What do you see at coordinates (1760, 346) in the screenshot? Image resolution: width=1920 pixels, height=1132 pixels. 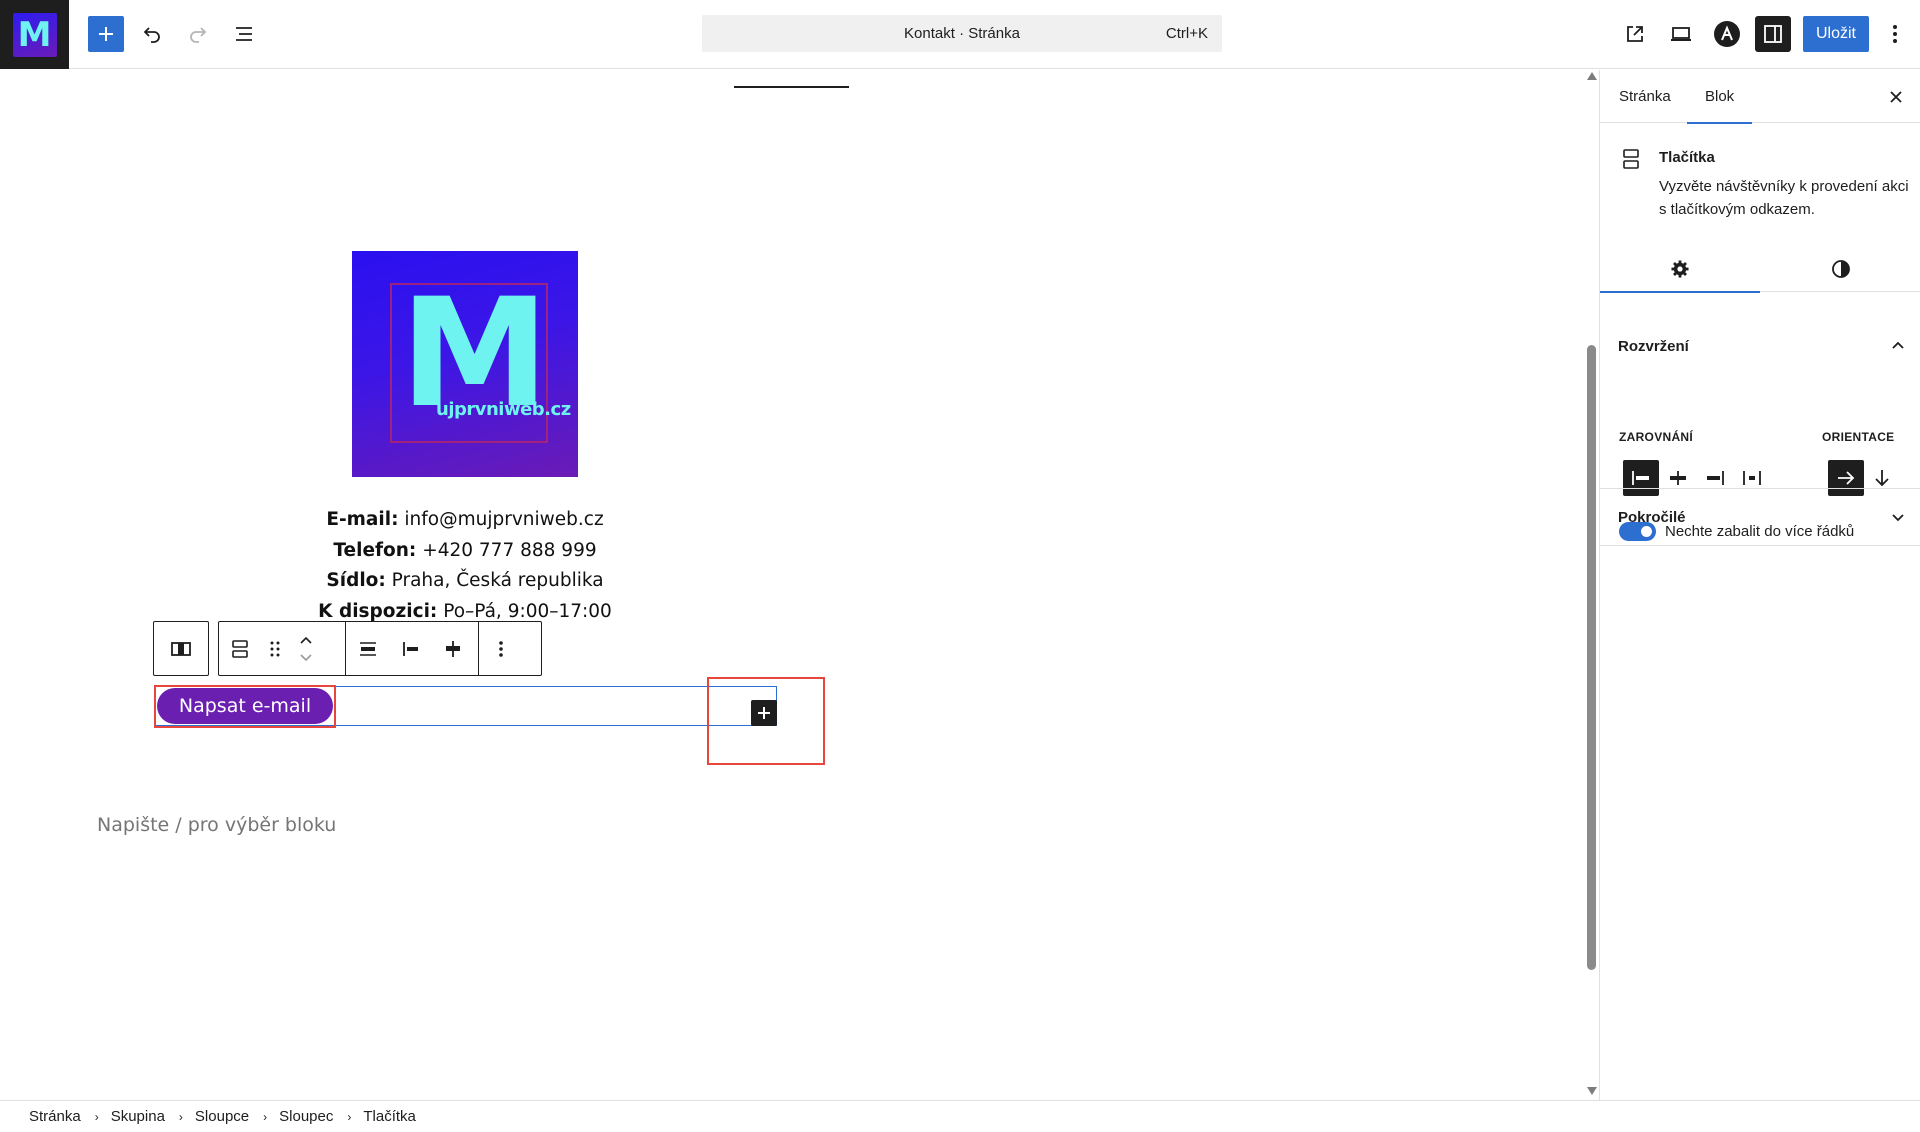 I see `layout-panel-toggle: Rozvržení` at bounding box center [1760, 346].